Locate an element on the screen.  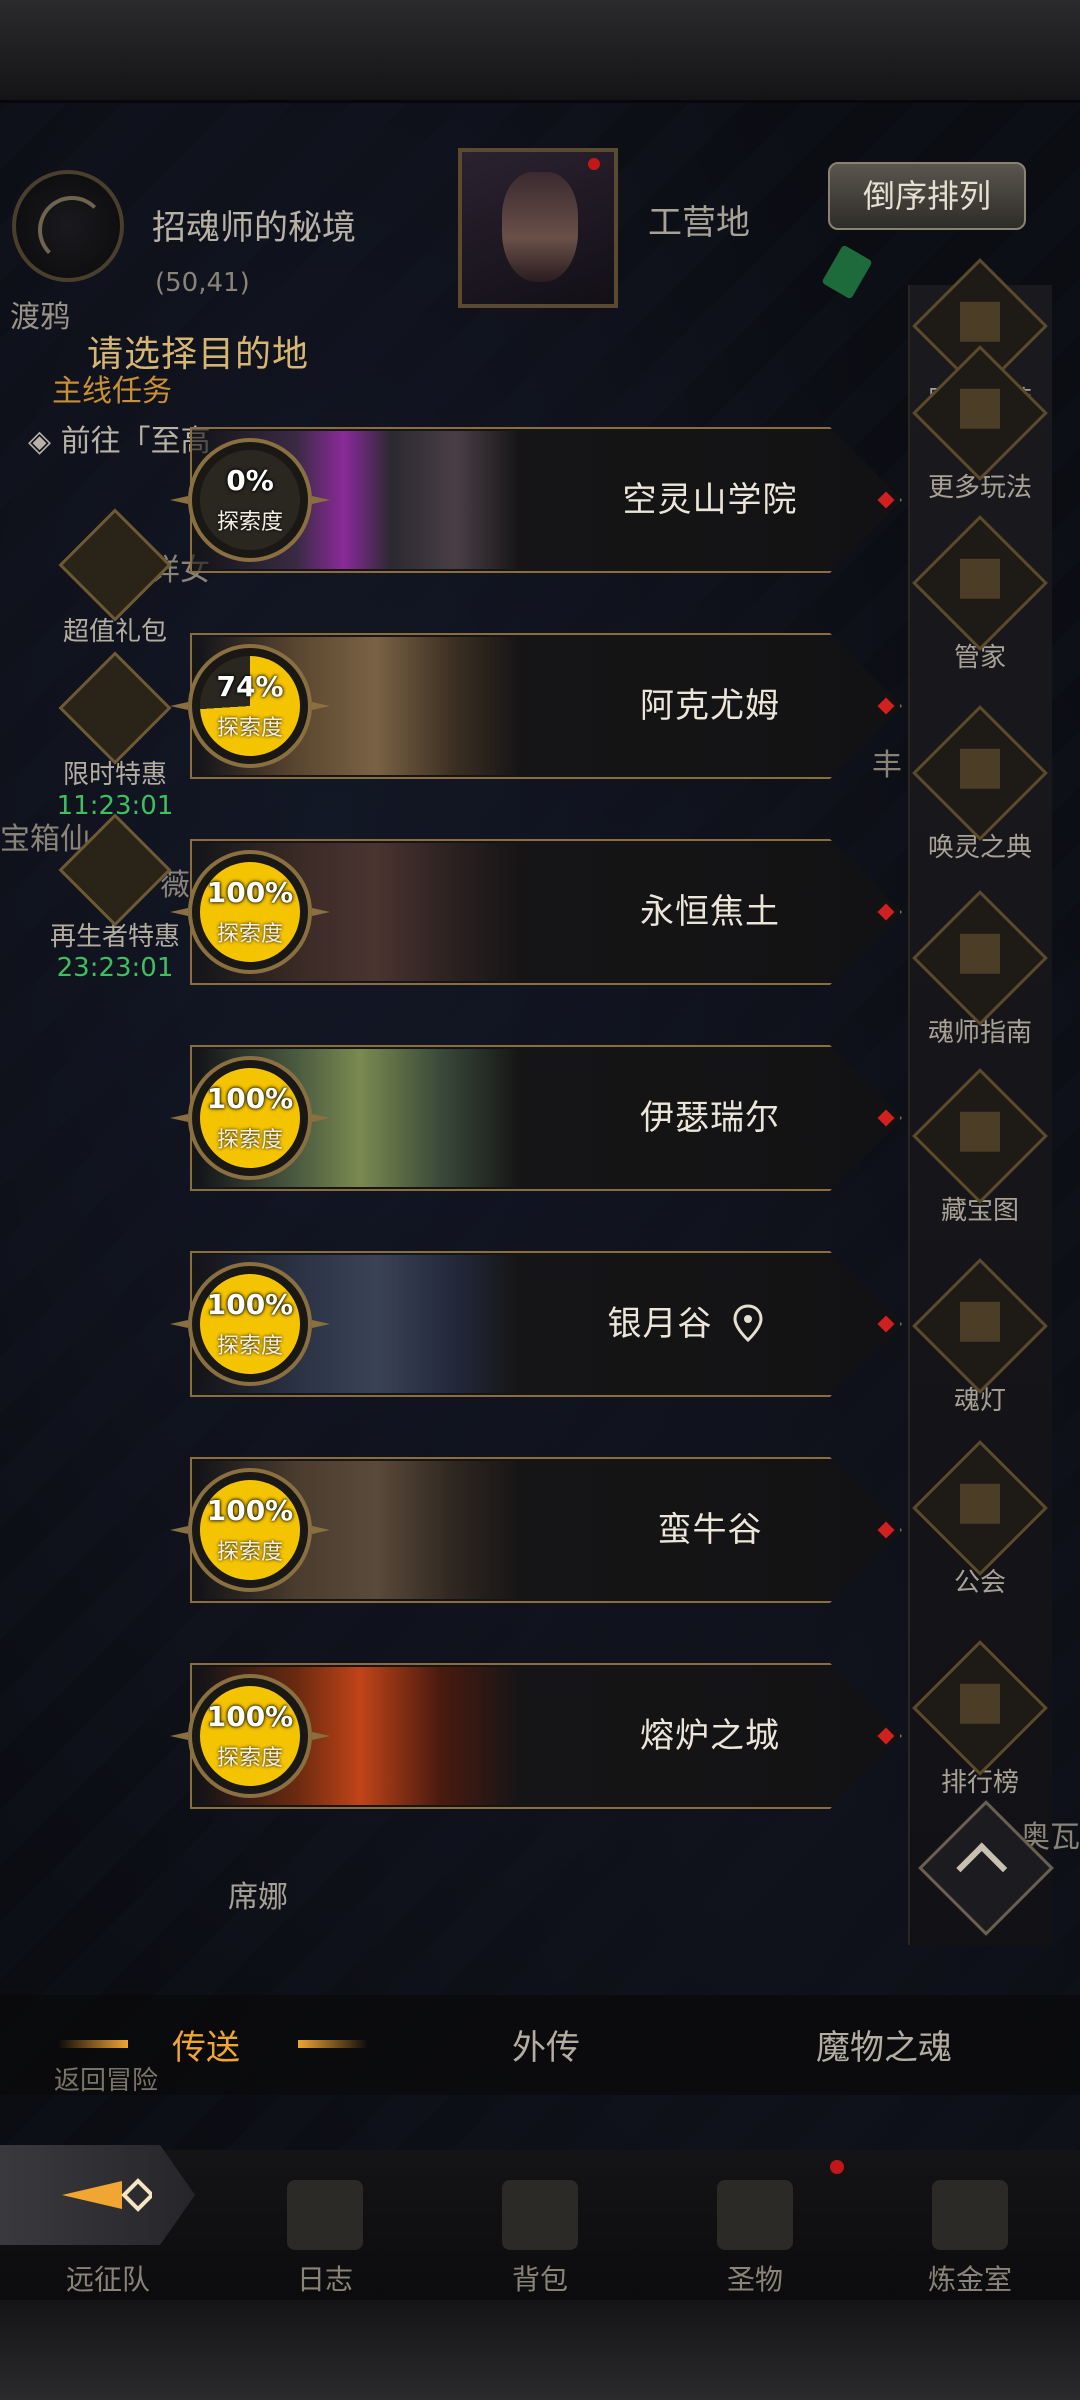
nav-relic: 圣物 is located at coordinates (755, 2239).